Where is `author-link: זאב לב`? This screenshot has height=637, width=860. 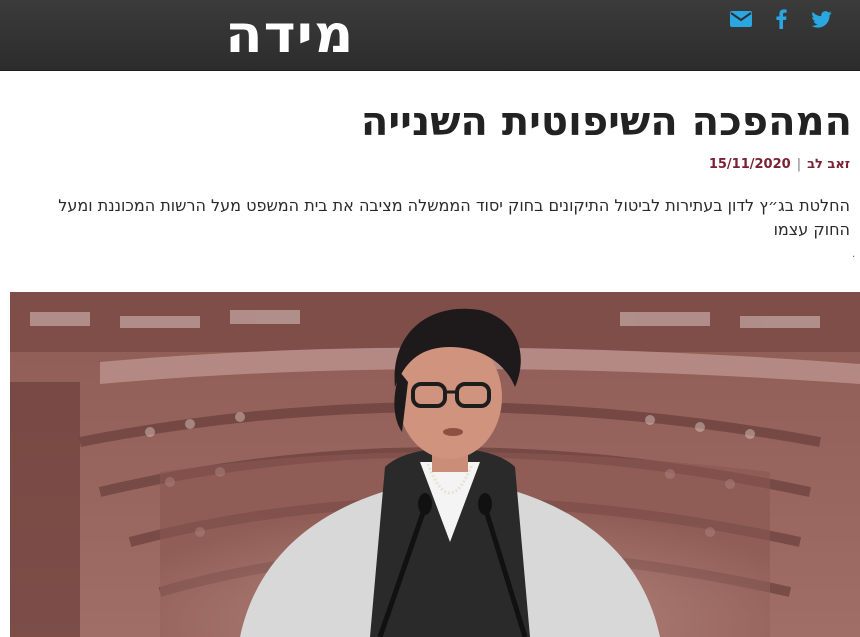
author-link: זאב לב is located at coordinates (828, 164).